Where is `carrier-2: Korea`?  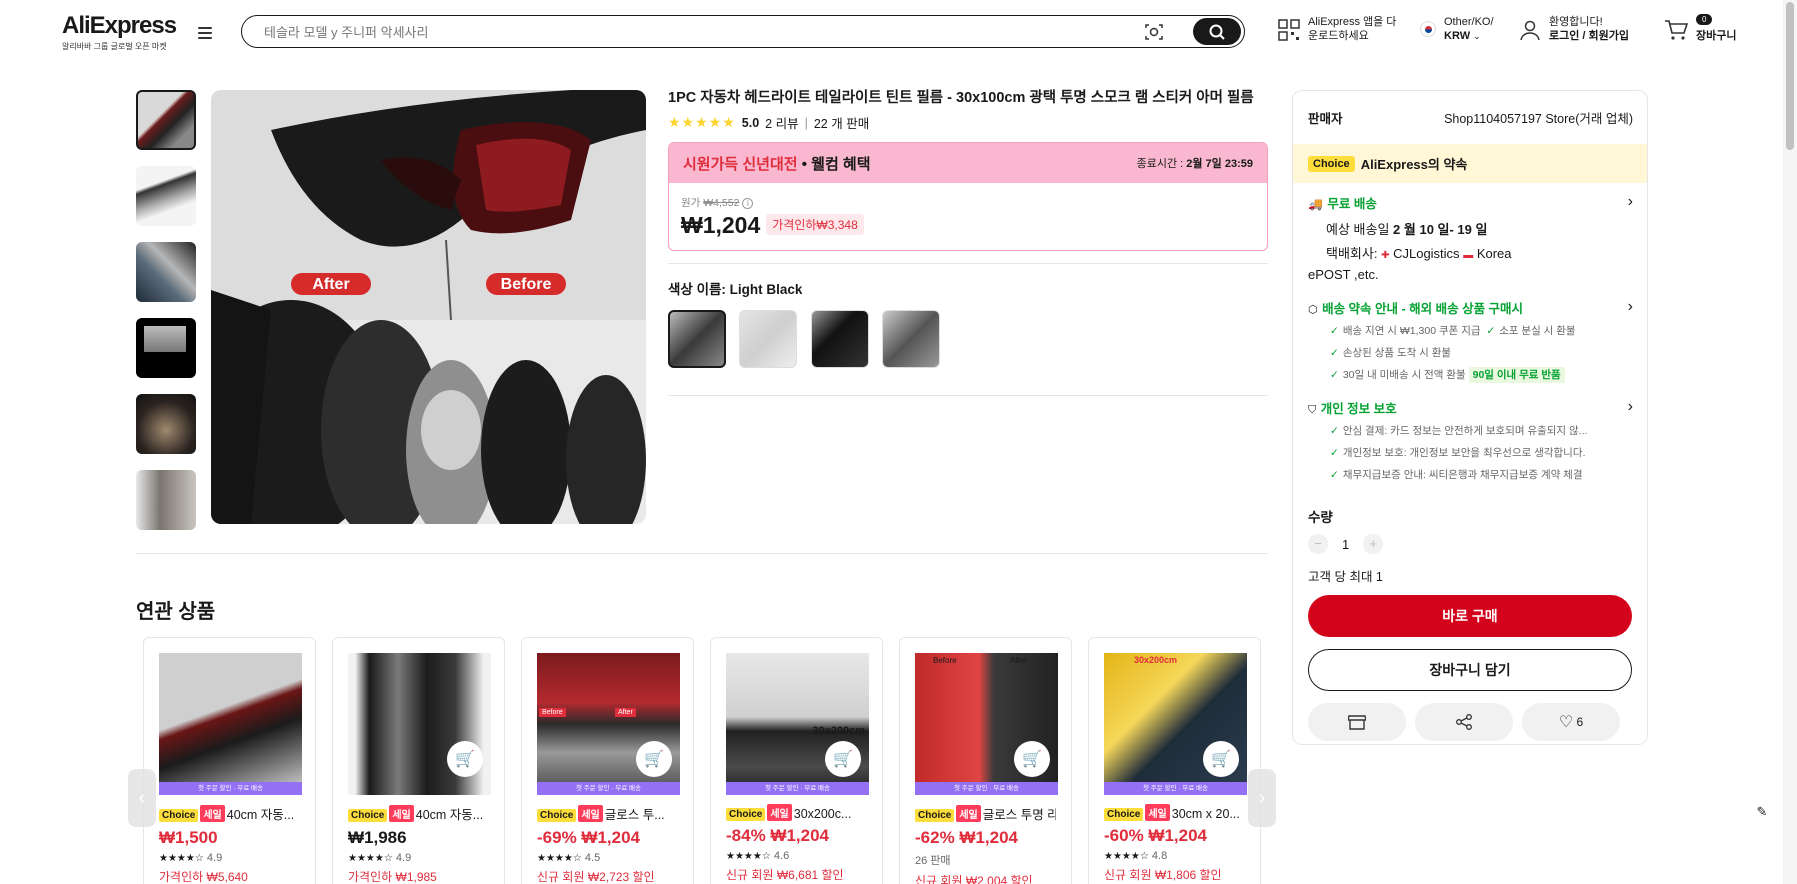
carrier-2: Korea is located at coordinates (1494, 253).